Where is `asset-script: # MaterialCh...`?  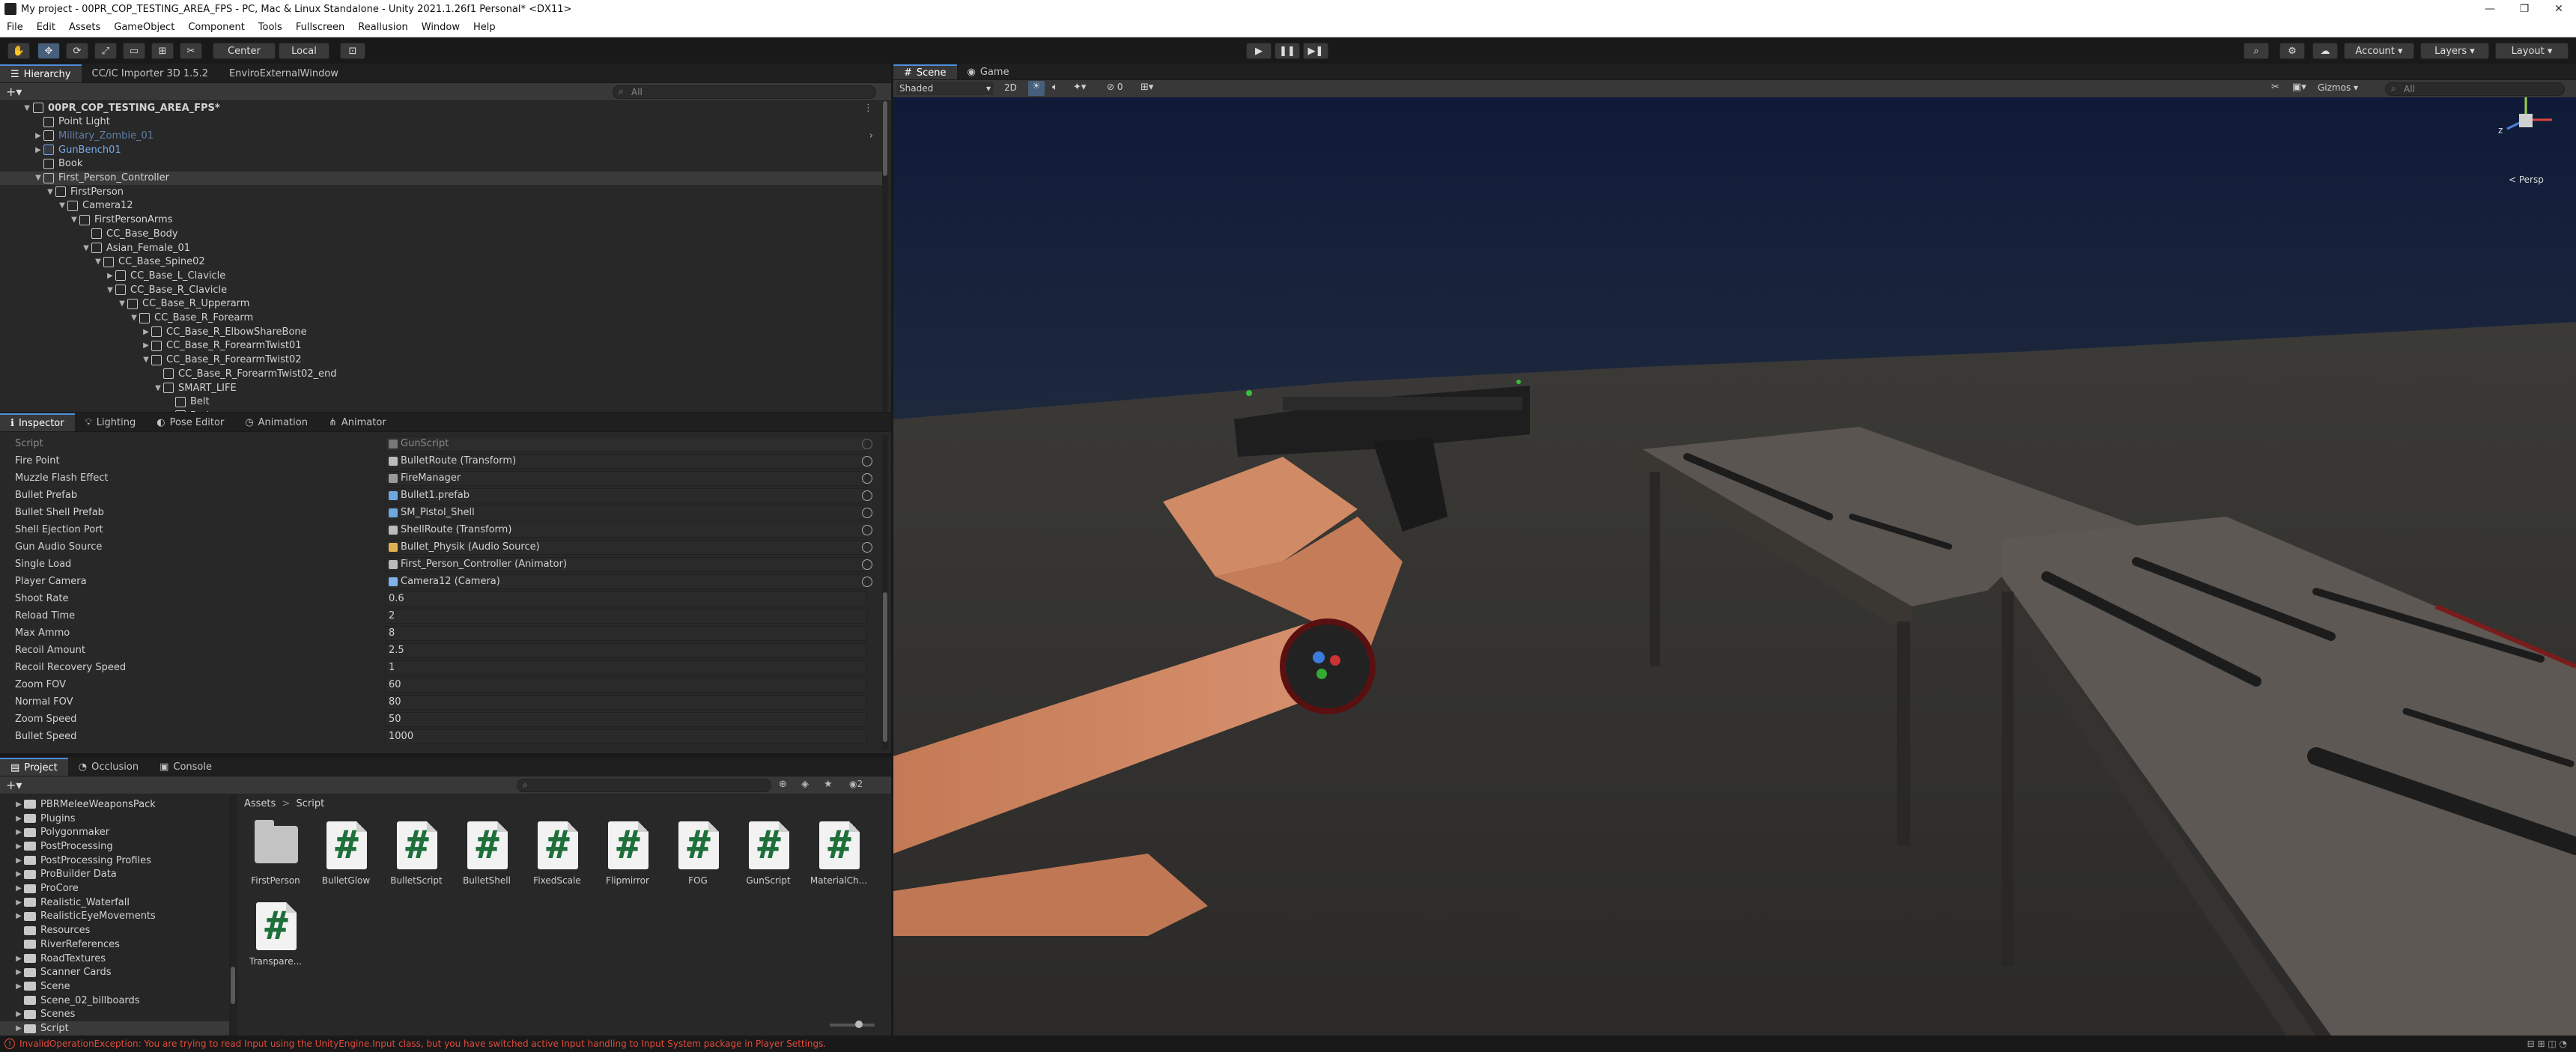 asset-script: # MaterialCh... is located at coordinates (839, 854).